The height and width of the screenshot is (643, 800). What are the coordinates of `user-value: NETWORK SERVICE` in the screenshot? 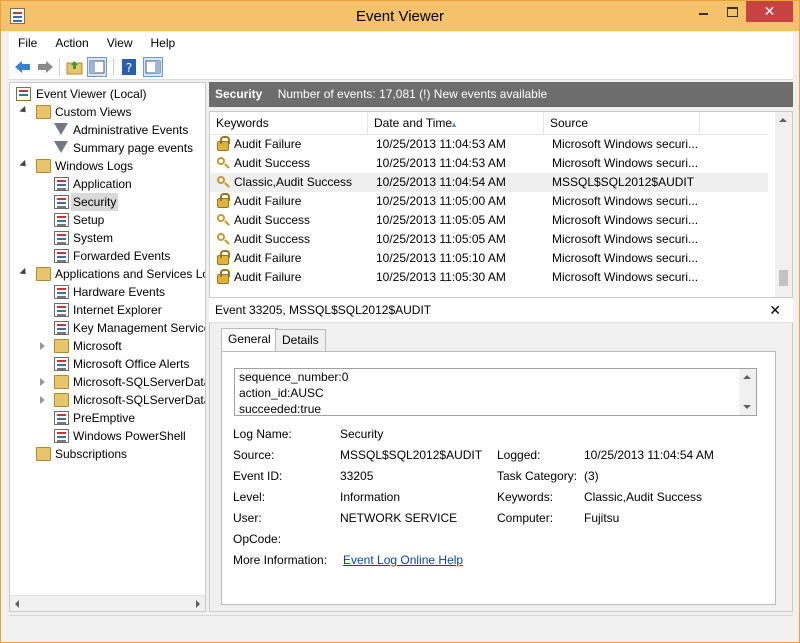 It's located at (399, 518).